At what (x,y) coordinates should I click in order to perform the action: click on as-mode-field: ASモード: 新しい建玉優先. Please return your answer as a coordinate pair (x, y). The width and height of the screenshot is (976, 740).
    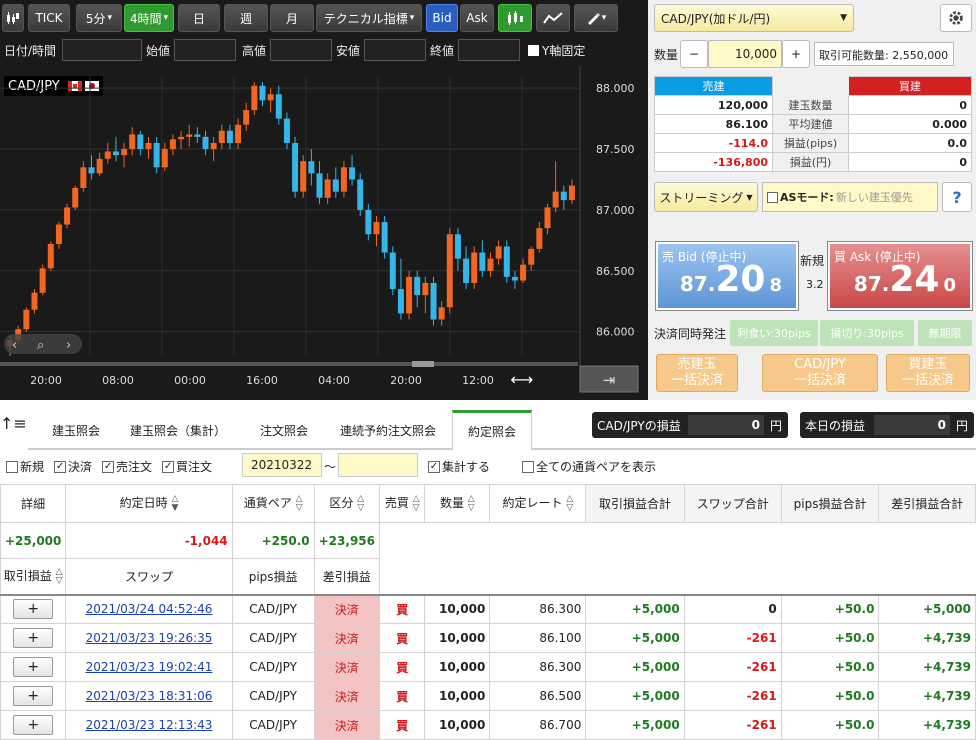
    Looking at the image, I should click on (850, 197).